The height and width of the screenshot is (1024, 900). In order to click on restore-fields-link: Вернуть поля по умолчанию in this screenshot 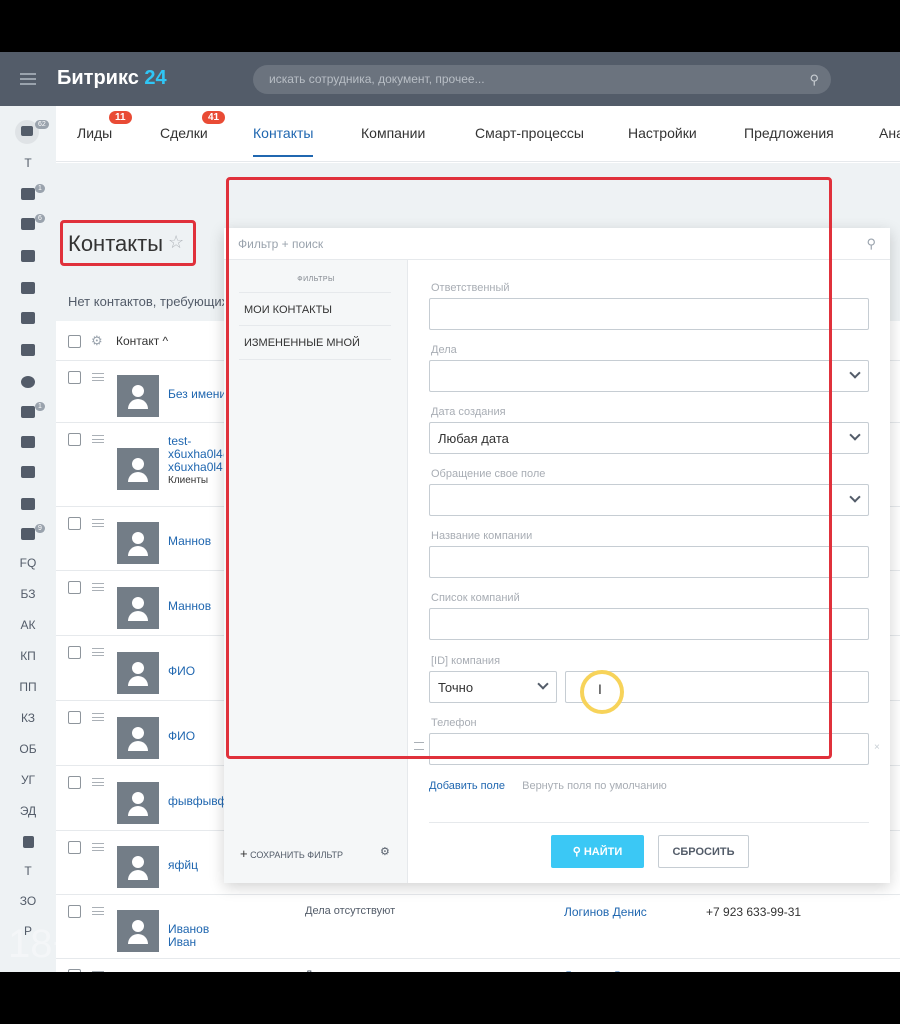, I will do `click(594, 786)`.